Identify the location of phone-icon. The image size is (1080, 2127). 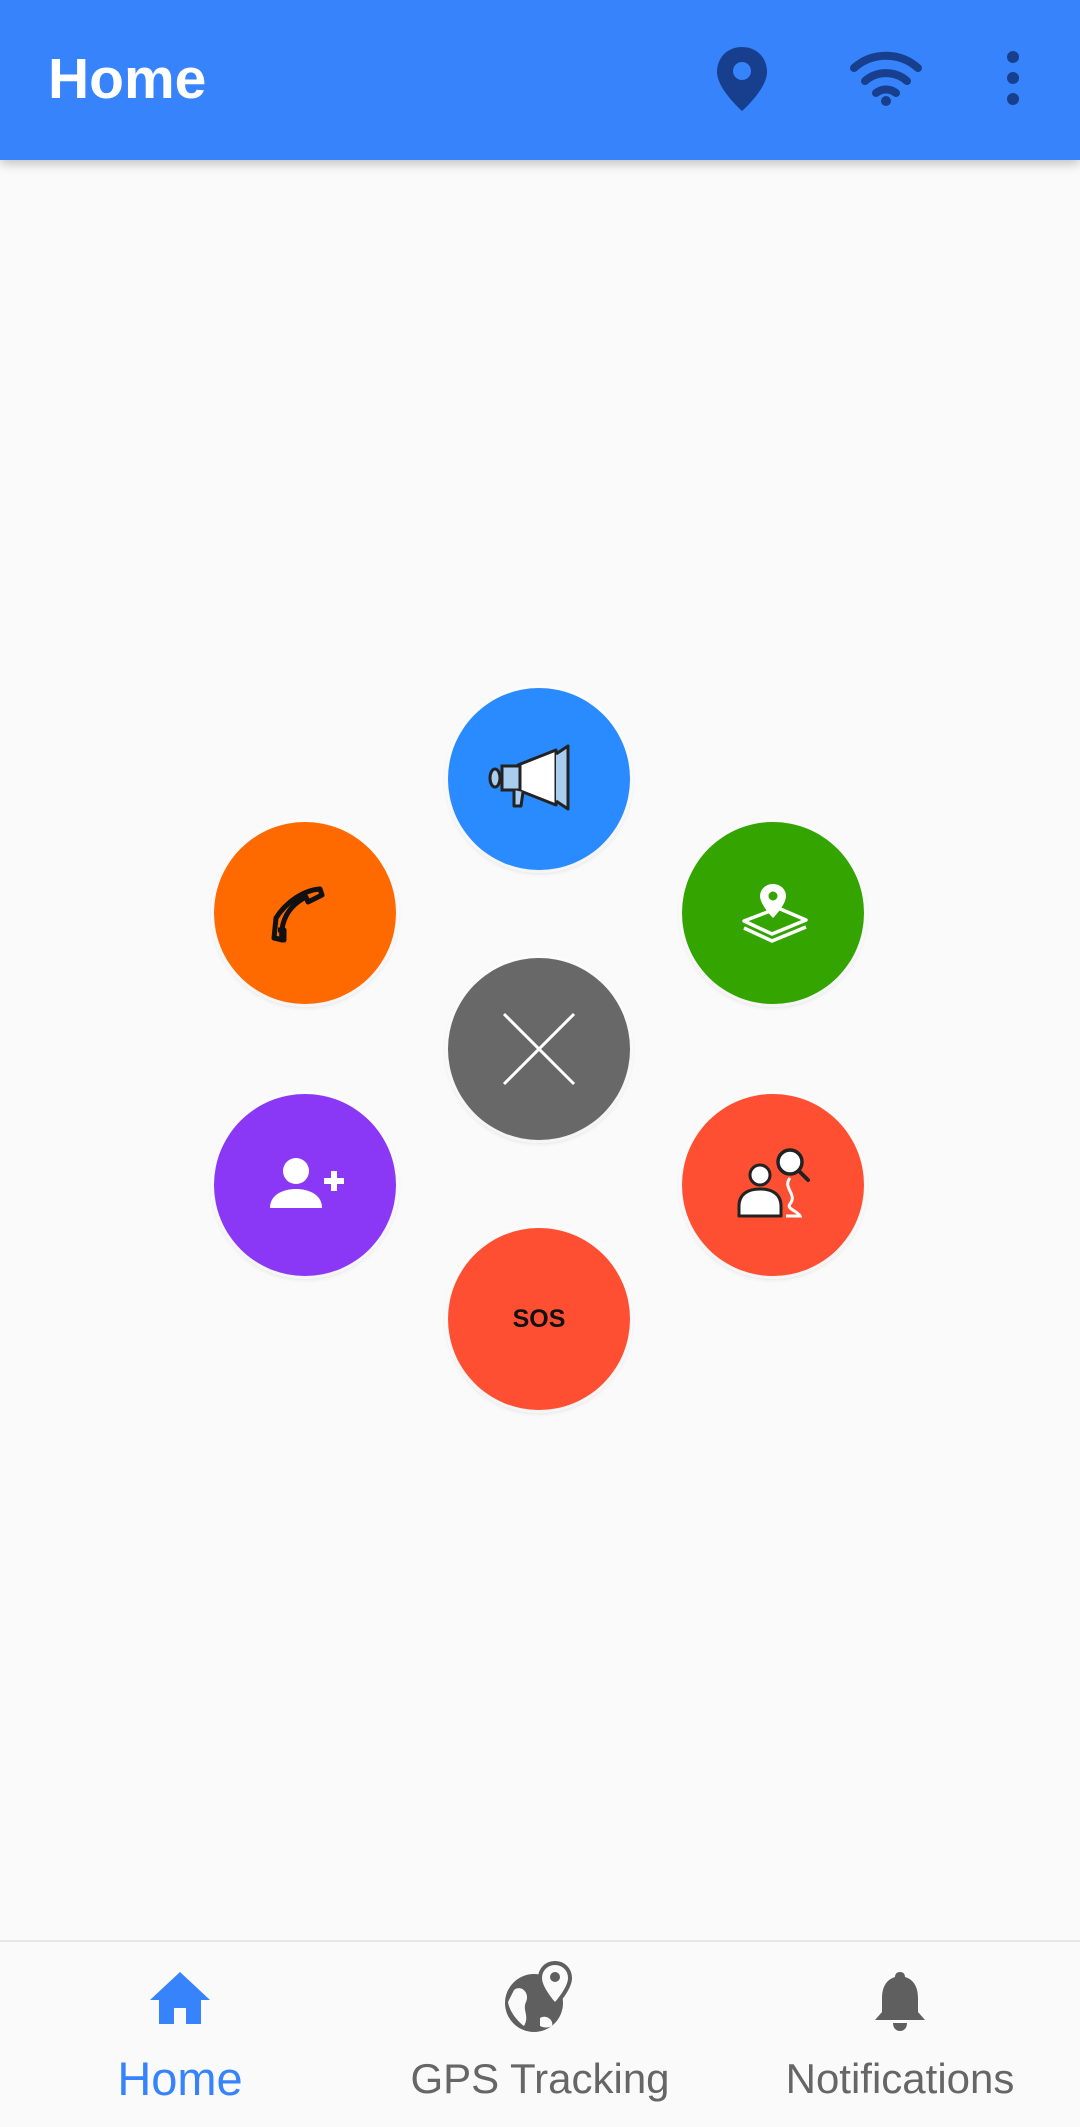
(298, 914).